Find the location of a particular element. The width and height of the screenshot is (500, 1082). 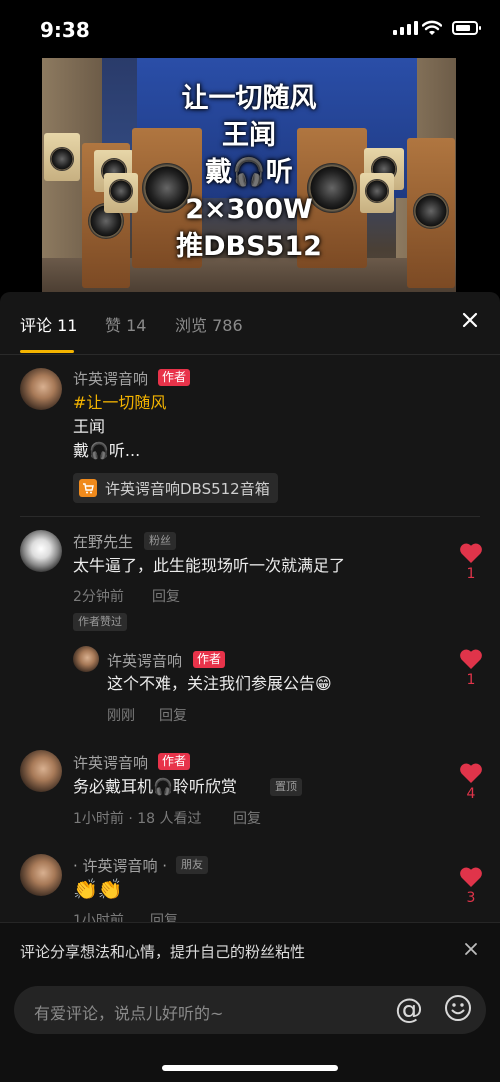

tip-banner: 评论分享想法和心情，提升自己的粉丝粘性 is located at coordinates (250, 950).